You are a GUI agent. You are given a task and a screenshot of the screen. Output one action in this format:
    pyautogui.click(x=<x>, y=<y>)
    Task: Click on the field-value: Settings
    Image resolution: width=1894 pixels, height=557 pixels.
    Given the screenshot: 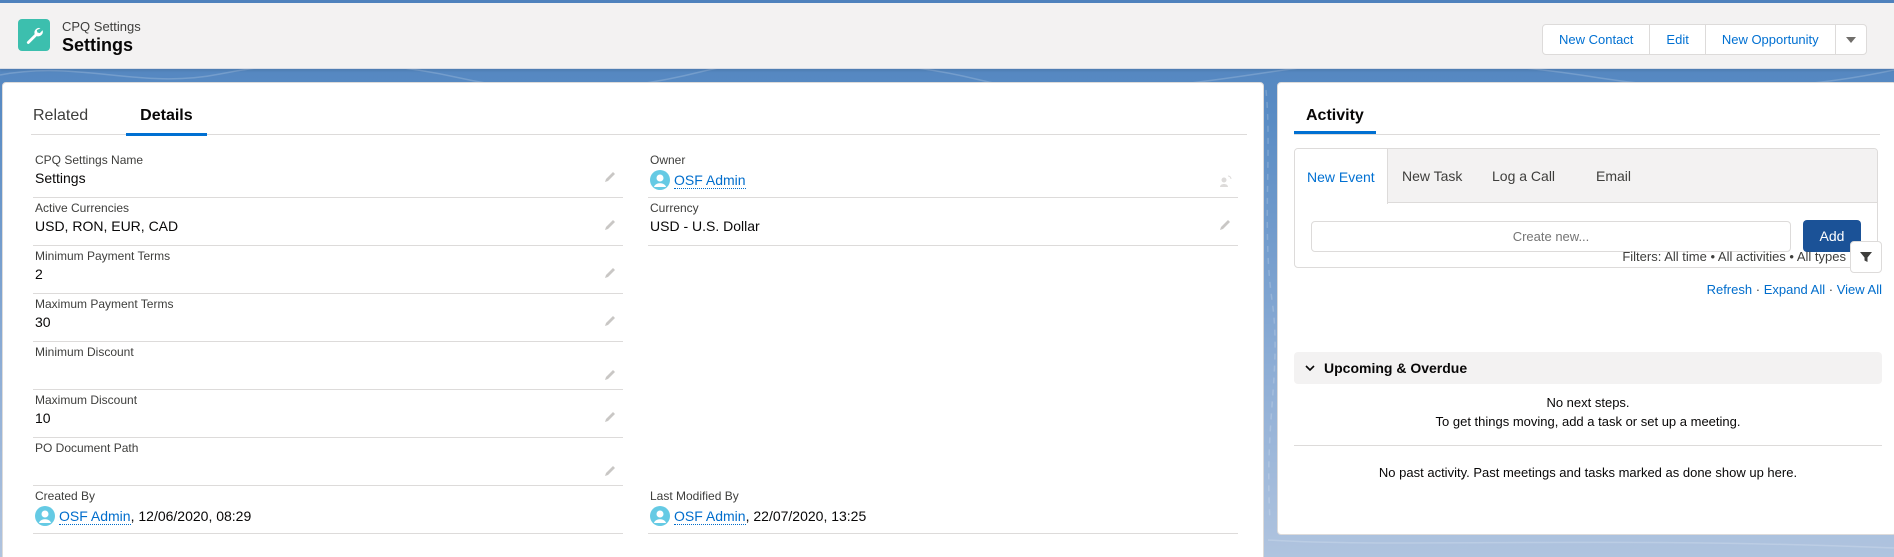 What is the action you would take?
    pyautogui.click(x=60, y=178)
    